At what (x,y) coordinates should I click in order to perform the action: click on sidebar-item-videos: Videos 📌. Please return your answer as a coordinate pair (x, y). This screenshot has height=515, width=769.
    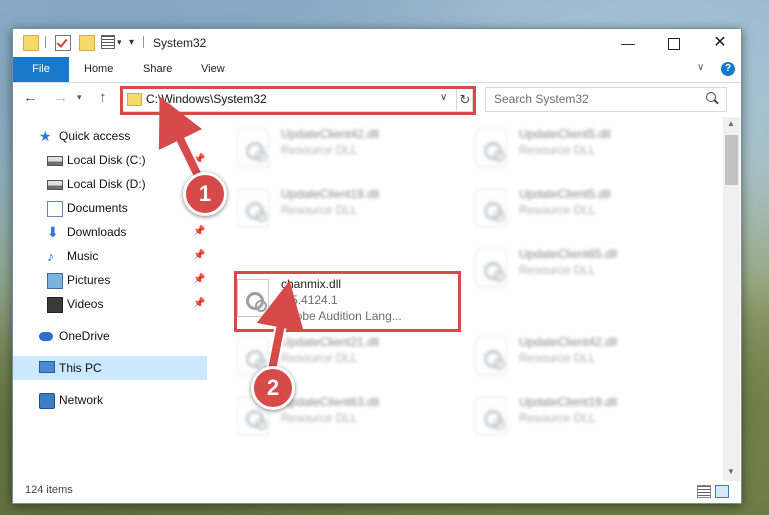
    Looking at the image, I should click on (110, 304).